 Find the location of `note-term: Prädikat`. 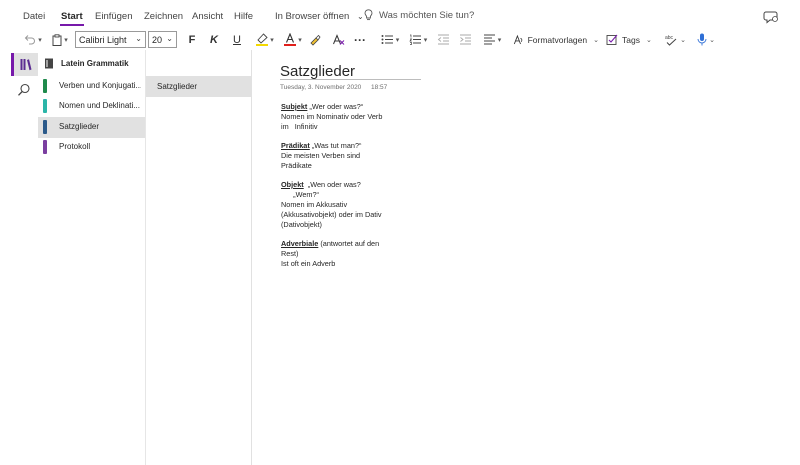

note-term: Prädikat is located at coordinates (295, 145).